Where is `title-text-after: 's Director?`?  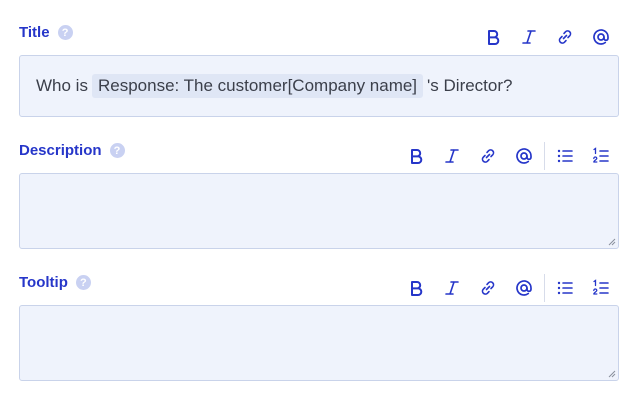 title-text-after: 's Director? is located at coordinates (470, 85).